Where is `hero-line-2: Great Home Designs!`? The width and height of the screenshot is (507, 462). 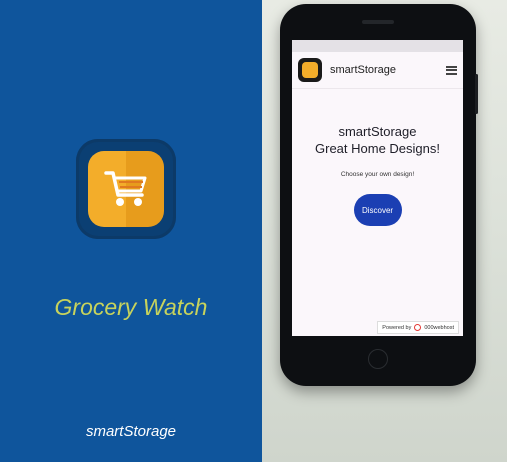 hero-line-2: Great Home Designs! is located at coordinates (377, 148).